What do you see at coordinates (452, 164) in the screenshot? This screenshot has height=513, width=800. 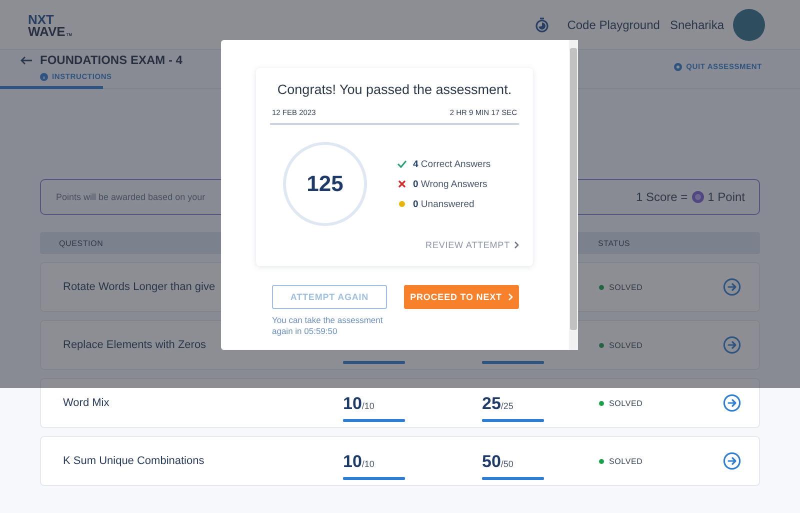 I see `stat-text: 4 Correct Answers` at bounding box center [452, 164].